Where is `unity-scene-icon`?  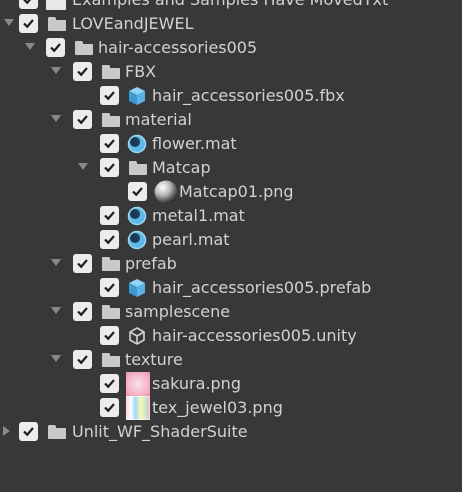 unity-scene-icon is located at coordinates (137, 336).